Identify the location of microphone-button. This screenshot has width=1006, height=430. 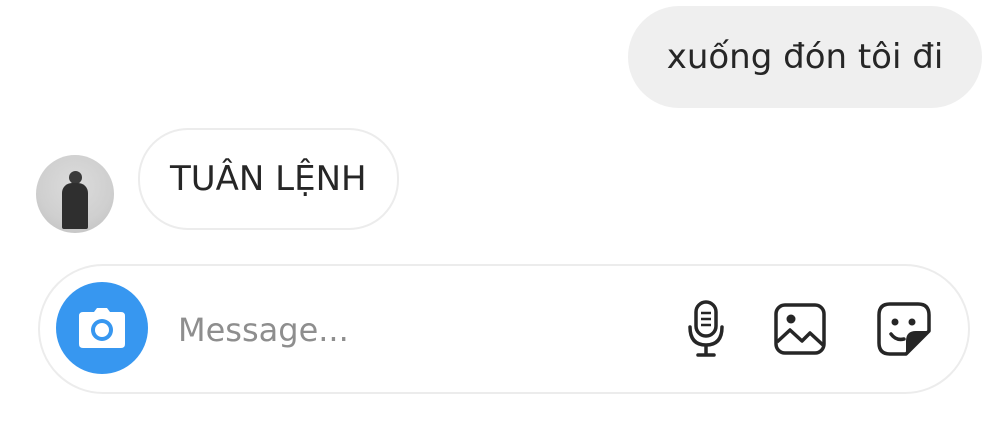
(706, 329).